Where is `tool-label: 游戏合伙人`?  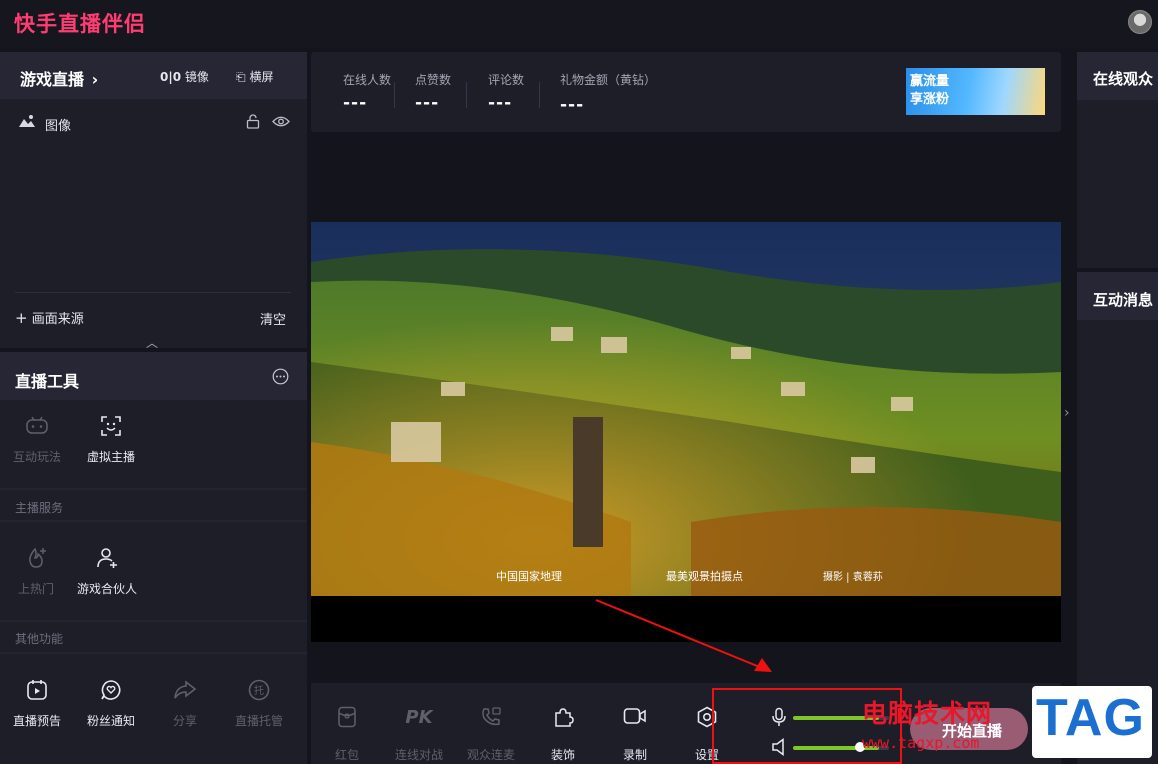
tool-label: 游戏合伙人 is located at coordinates (106, 589).